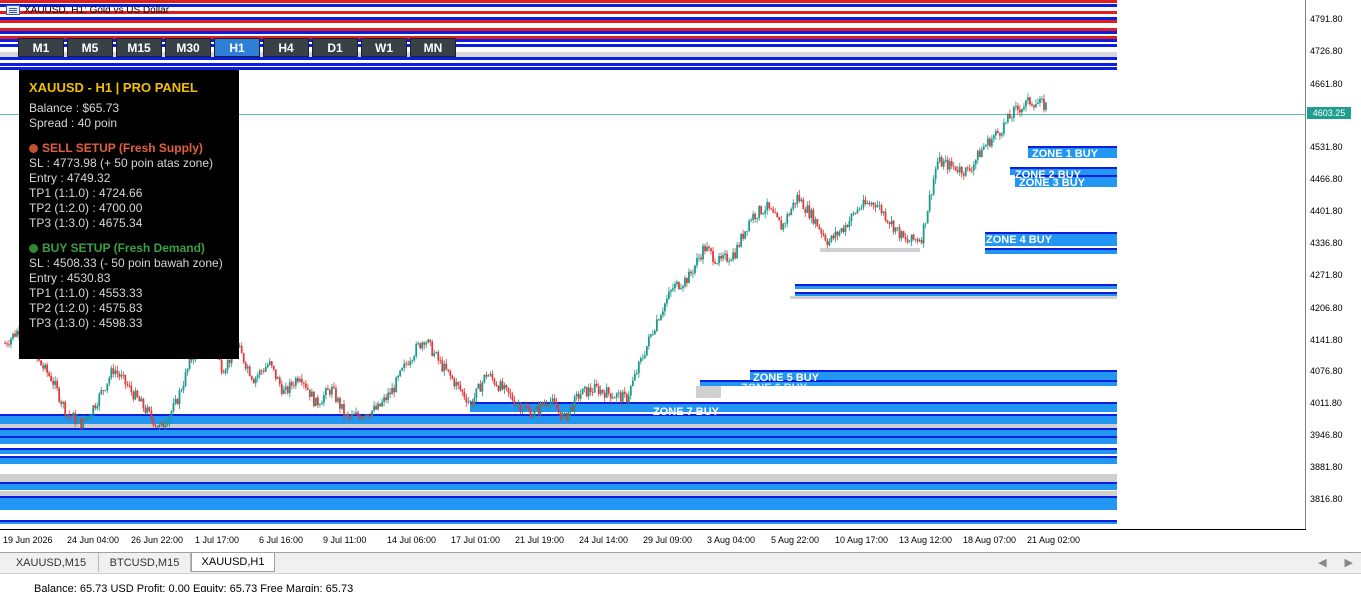 The height and width of the screenshot is (592, 1361). Describe the element at coordinates (70, 178) in the screenshot. I see `sell-entry: Entry : 4749.32` at that location.